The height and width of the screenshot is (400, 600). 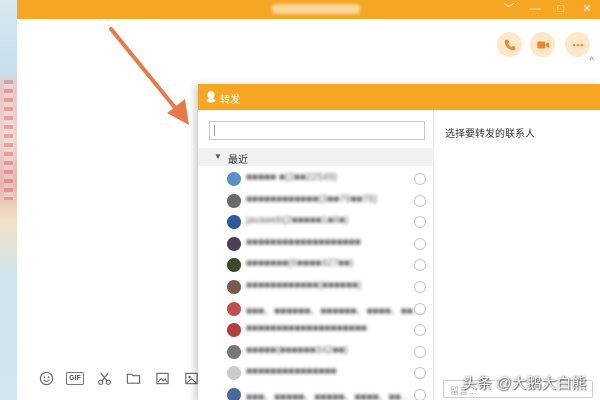 I want to click on gif-icon: GIF, so click(x=75, y=378).